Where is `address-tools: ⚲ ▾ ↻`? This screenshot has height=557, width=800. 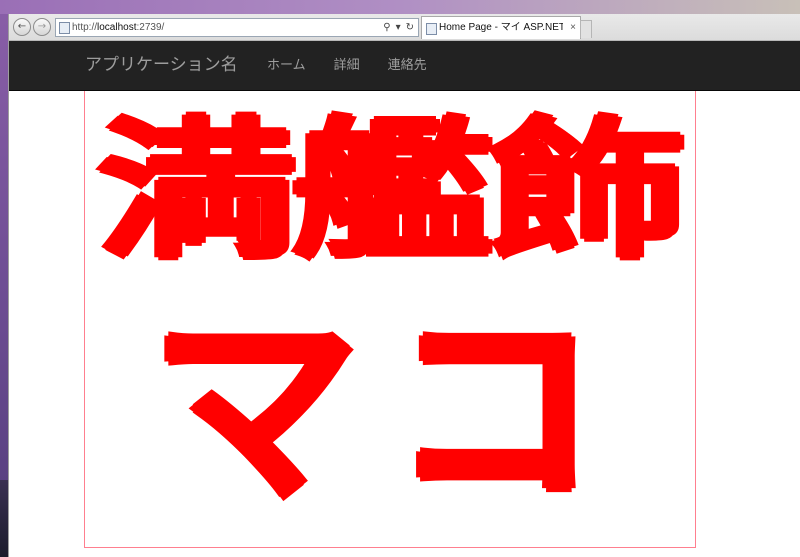 address-tools: ⚲ ▾ ↻ is located at coordinates (396, 27).